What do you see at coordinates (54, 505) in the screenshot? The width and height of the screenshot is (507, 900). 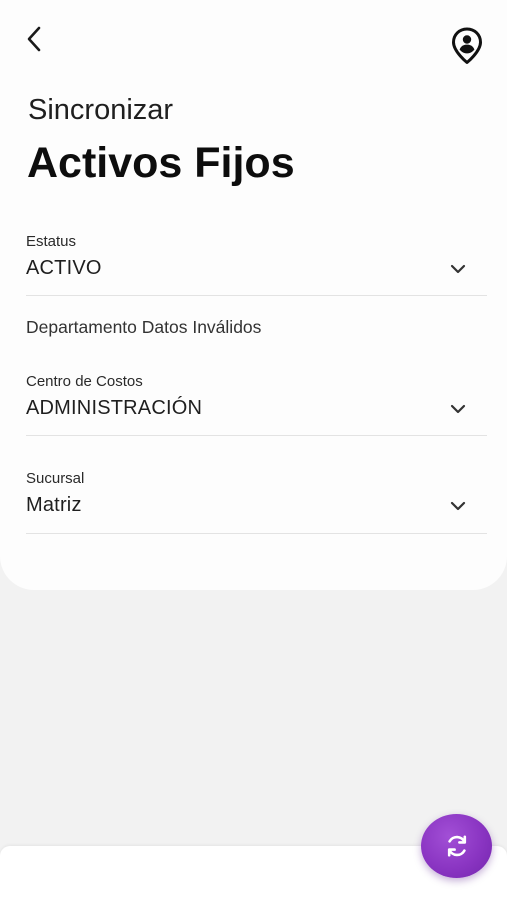 I see `sucursal-value: Matriz` at bounding box center [54, 505].